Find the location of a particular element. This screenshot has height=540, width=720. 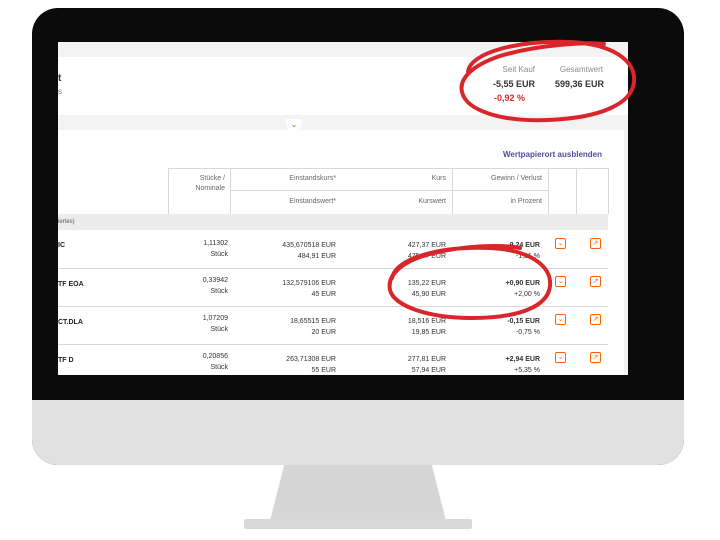

gewinn-value: -0,15 EUR is located at coordinates (523, 321).